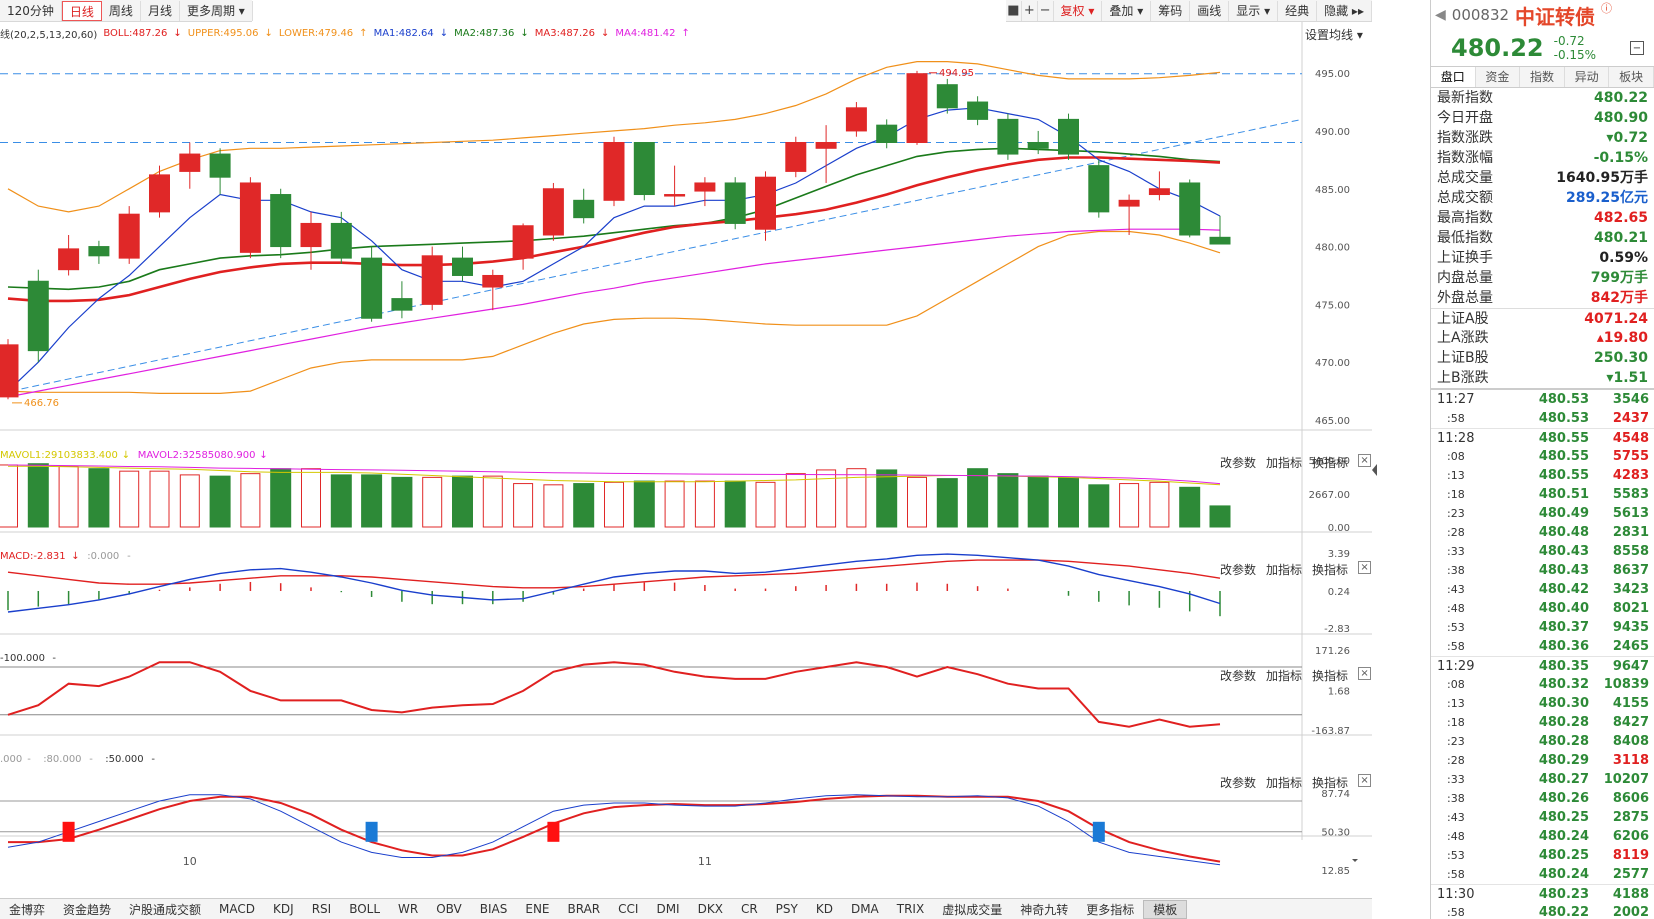 The height and width of the screenshot is (919, 1654). What do you see at coordinates (165, 909) in the screenshot?
I see `indicator-tab: 沪股通成交额` at bounding box center [165, 909].